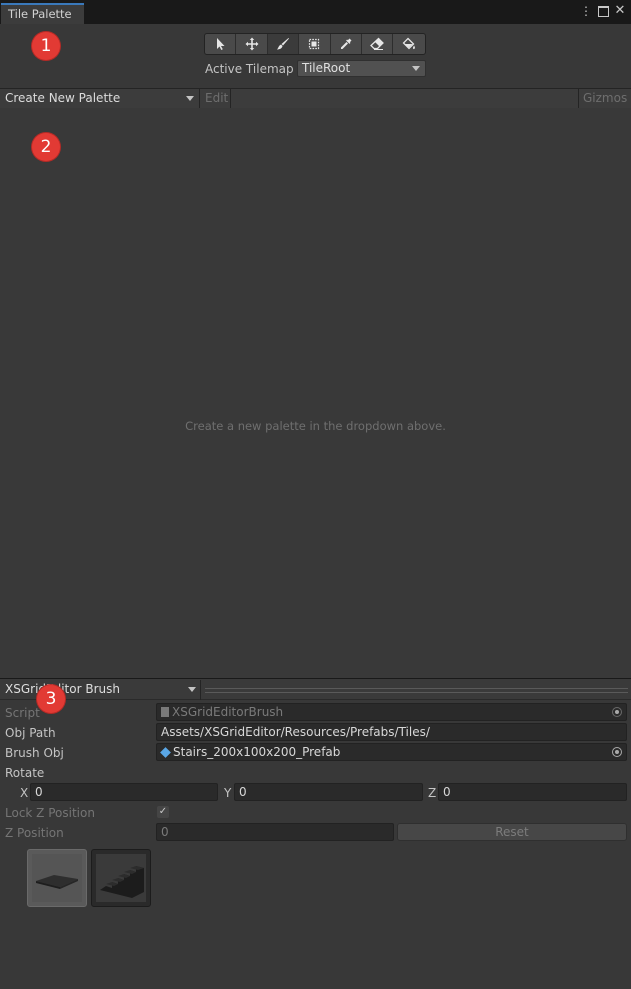 Image resolution: width=631 pixels, height=989 pixels. I want to click on box-fill-tool-icon, so click(315, 44).